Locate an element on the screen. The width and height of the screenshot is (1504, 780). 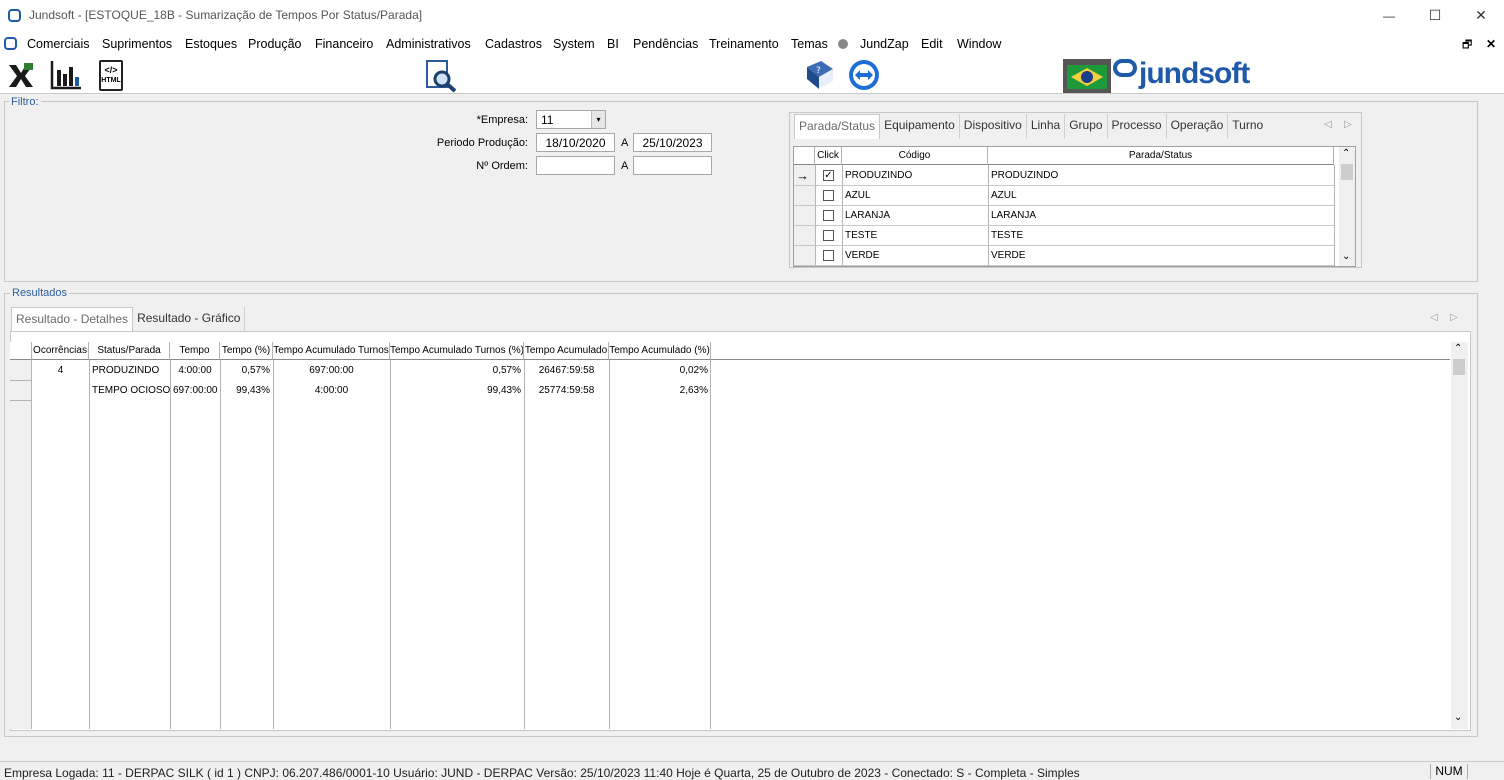
results-header-tempo-acum-turnos-pct: Tempo Acumulado Turnos (%) is located at coordinates (457, 351).